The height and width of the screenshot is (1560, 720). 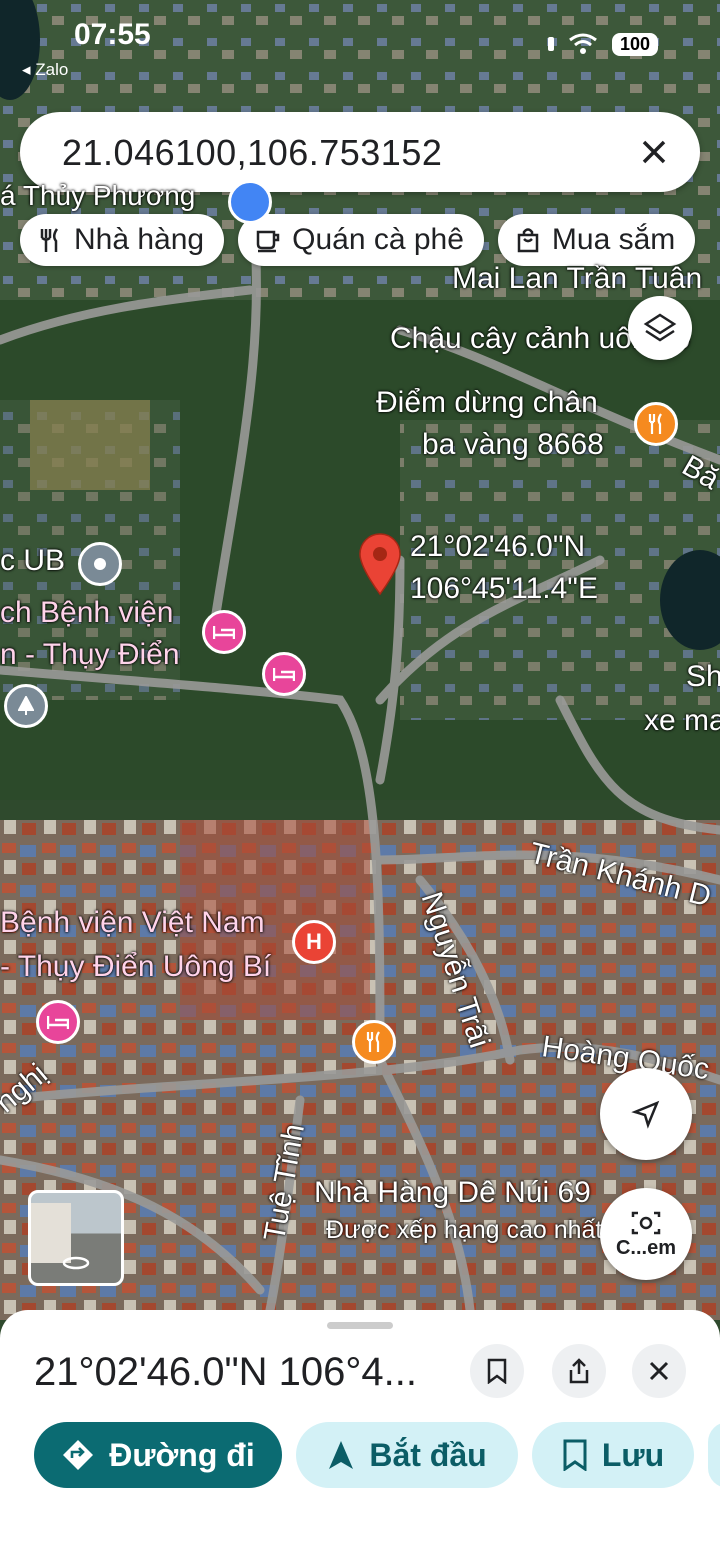 What do you see at coordinates (268, 241) in the screenshot?
I see `coffee-icon` at bounding box center [268, 241].